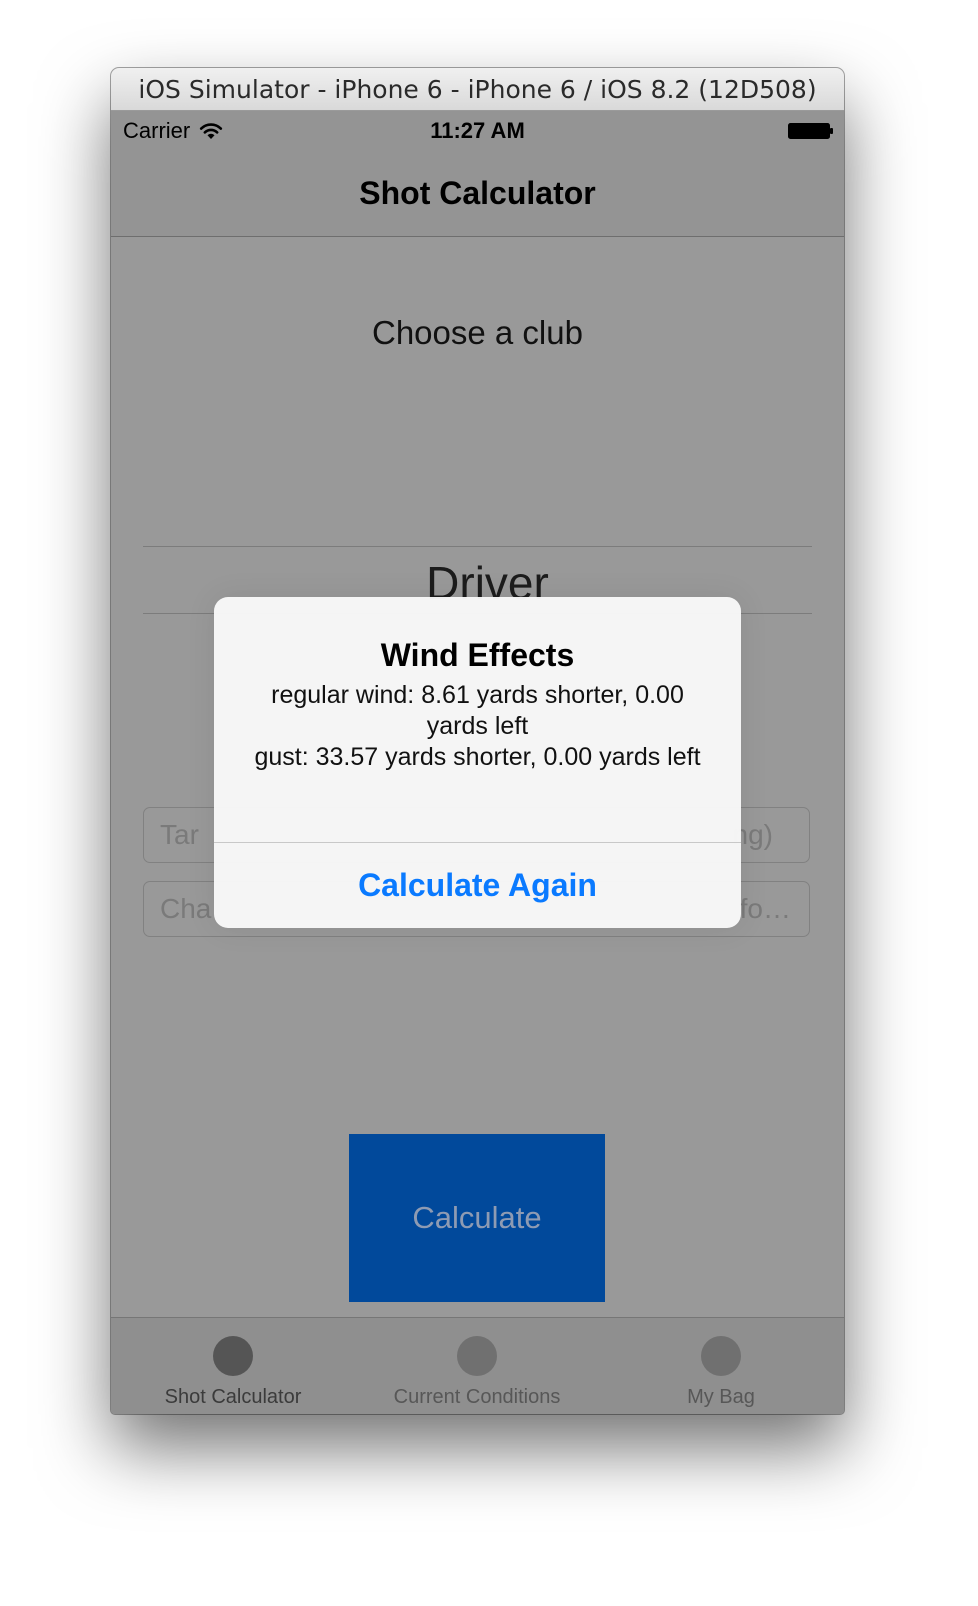  Describe the element at coordinates (477, 332) in the screenshot. I see `choose-club-label: Choose a club` at that location.